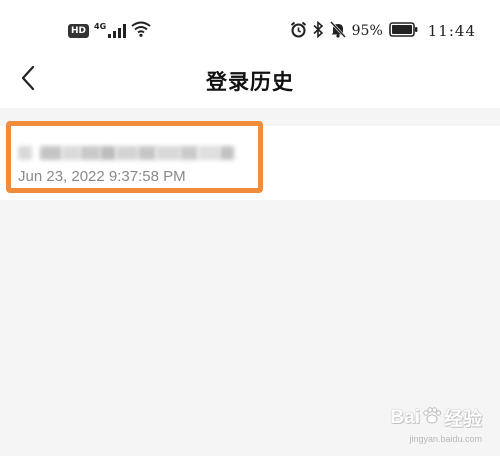 This screenshot has height=456, width=500. What do you see at coordinates (102, 176) in the screenshot?
I see `login-time: Jun 23, 2022 9:37:58 PM` at bounding box center [102, 176].